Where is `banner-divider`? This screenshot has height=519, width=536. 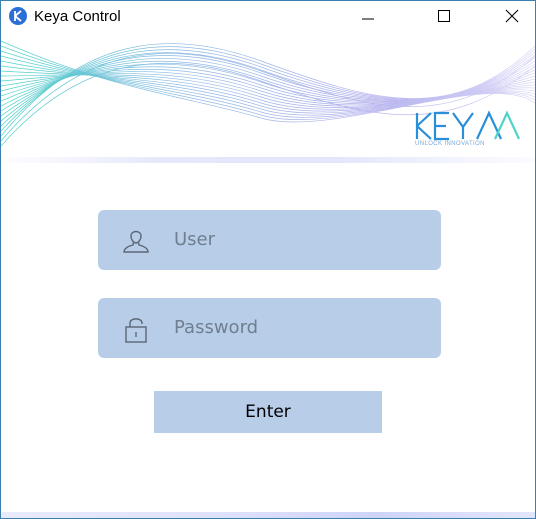
banner-divider is located at coordinates (268, 160).